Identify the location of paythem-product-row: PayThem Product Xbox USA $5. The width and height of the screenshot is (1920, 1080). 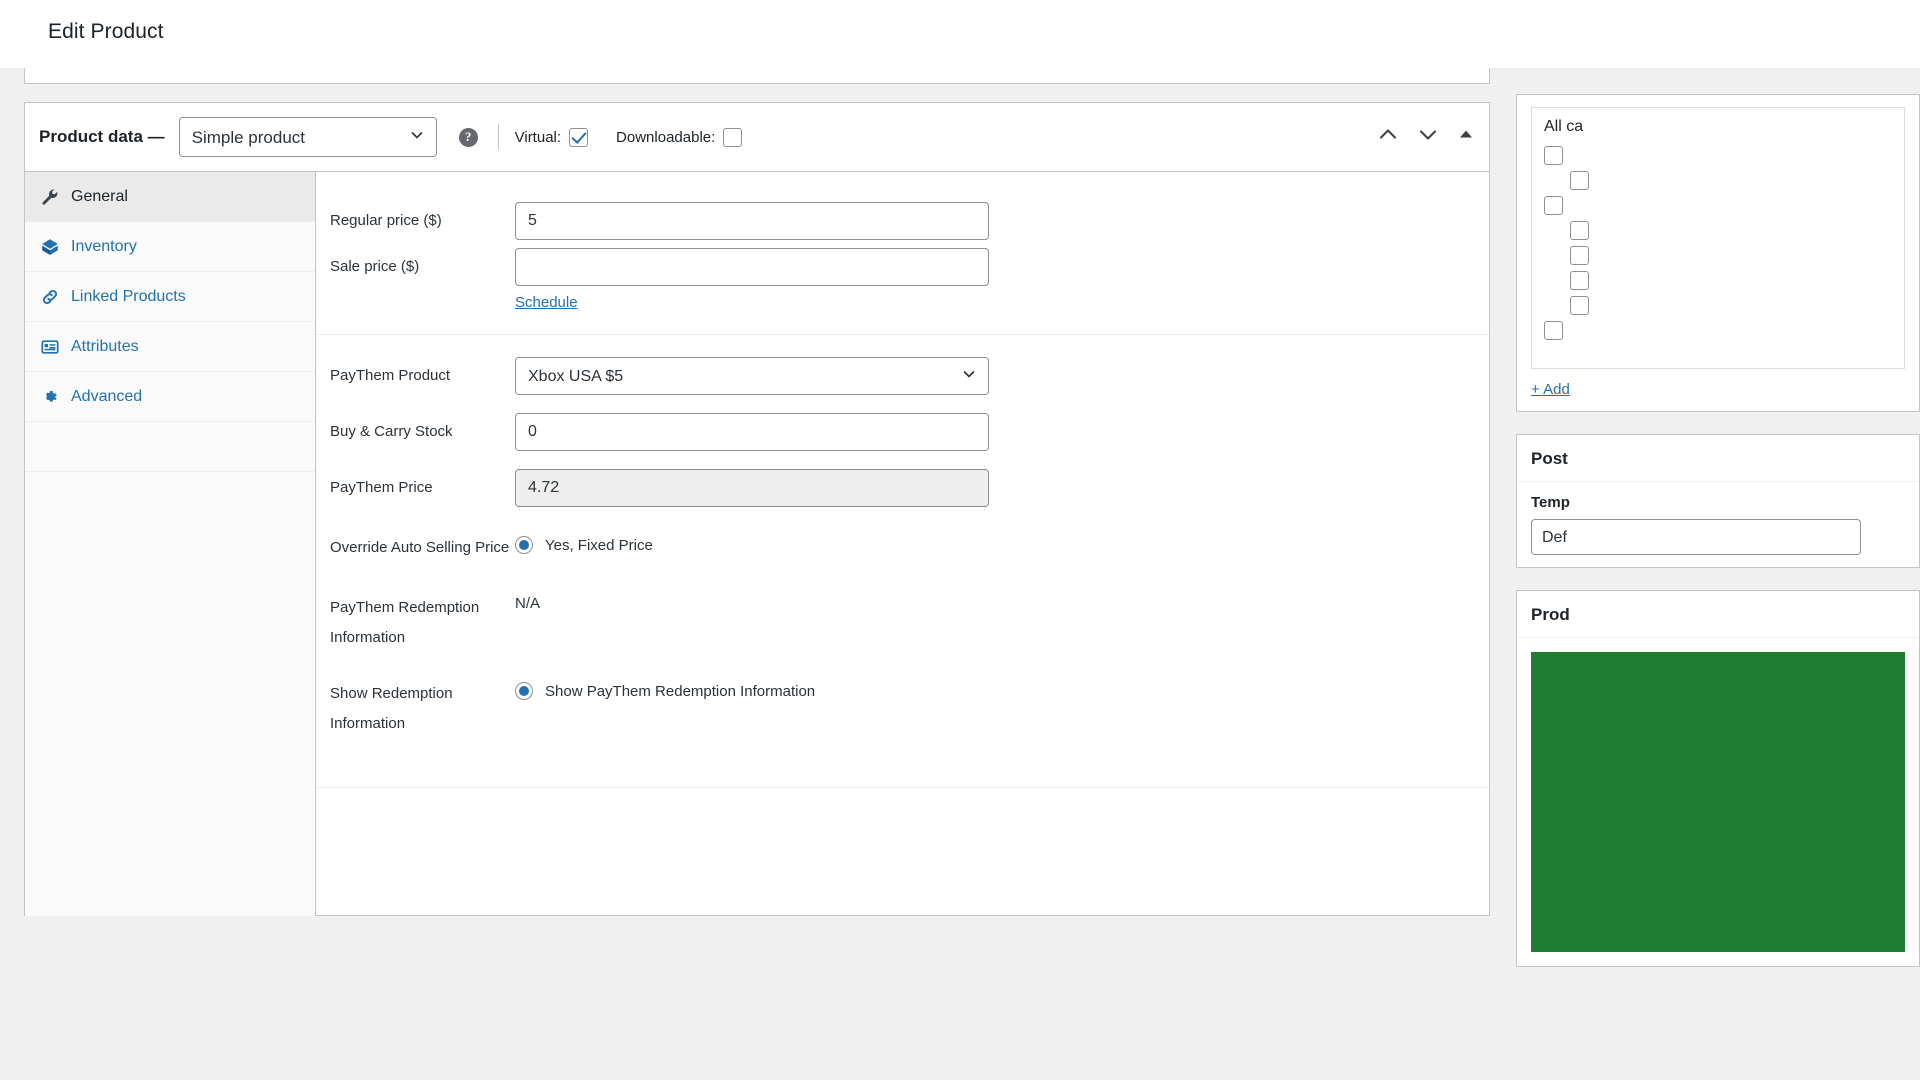
(902, 367).